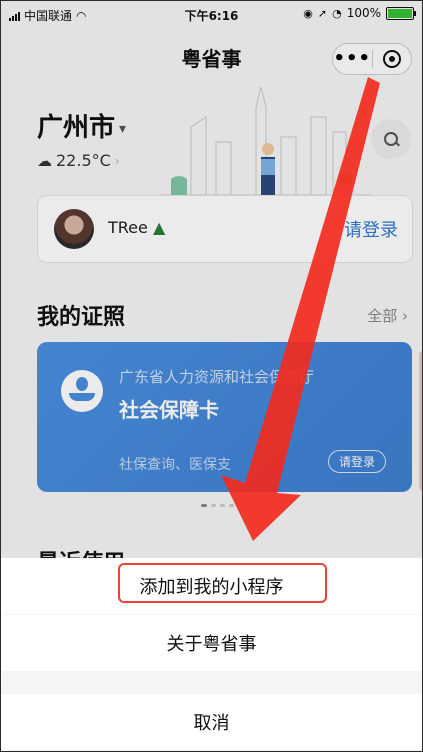 The width and height of the screenshot is (423, 752). I want to click on about-option: 关于粤省事, so click(211, 643).